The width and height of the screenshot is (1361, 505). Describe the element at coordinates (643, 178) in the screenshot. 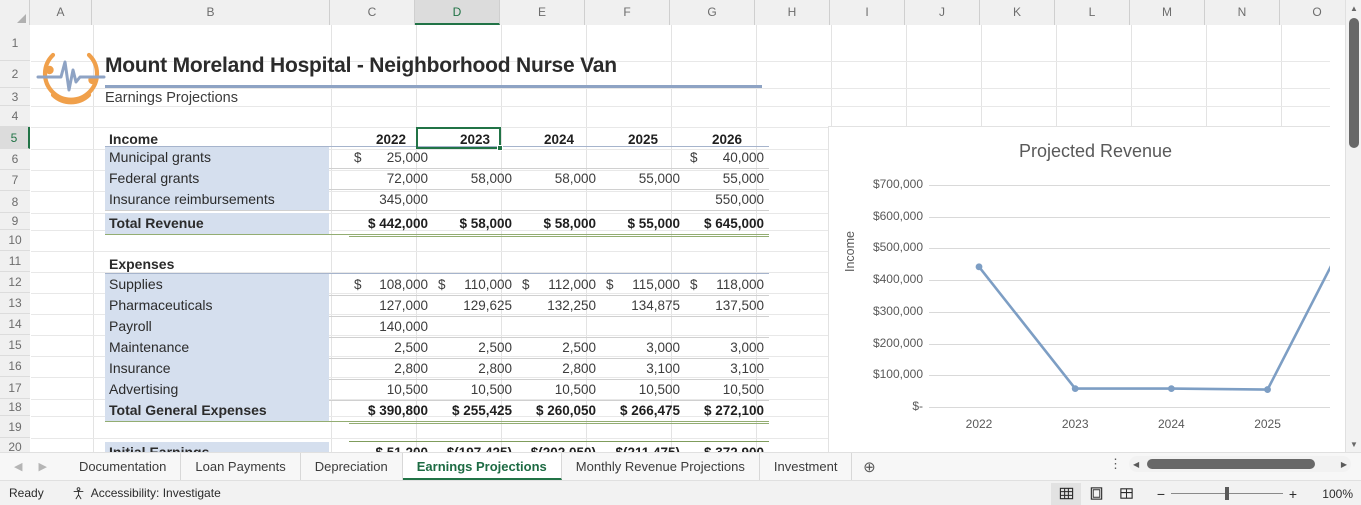

I see `cell-value: 55,000` at that location.